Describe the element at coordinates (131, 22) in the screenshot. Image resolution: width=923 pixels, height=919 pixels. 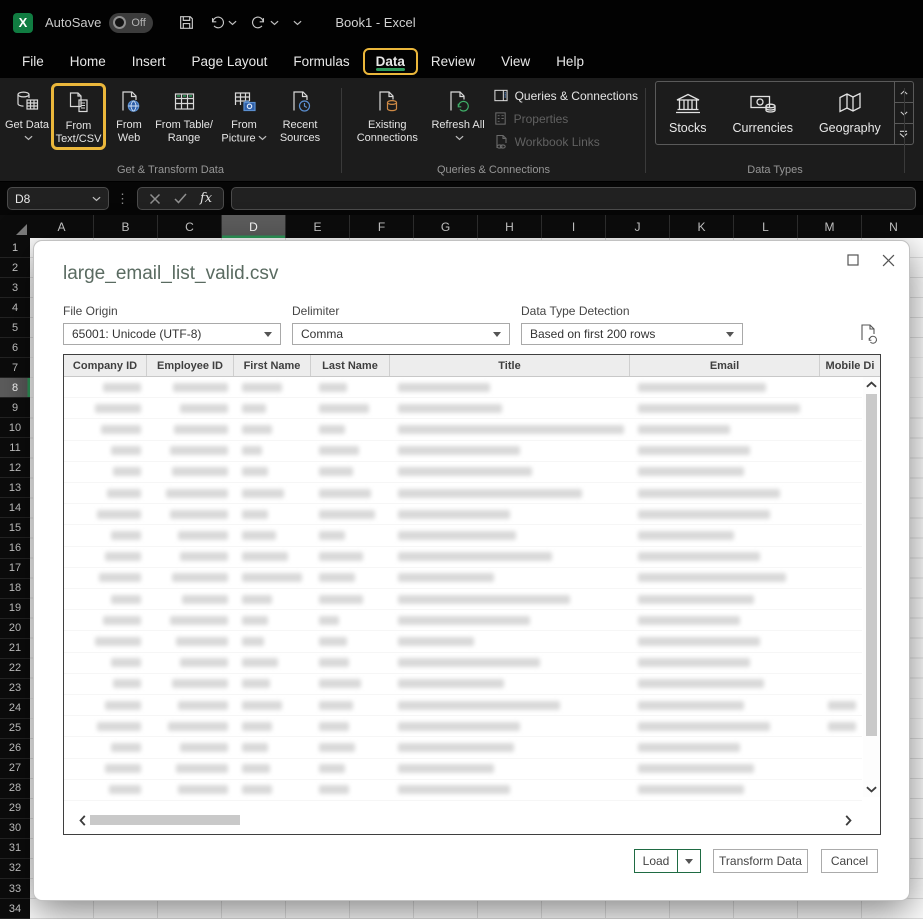
I see `autosave-toggle: Off` at that location.